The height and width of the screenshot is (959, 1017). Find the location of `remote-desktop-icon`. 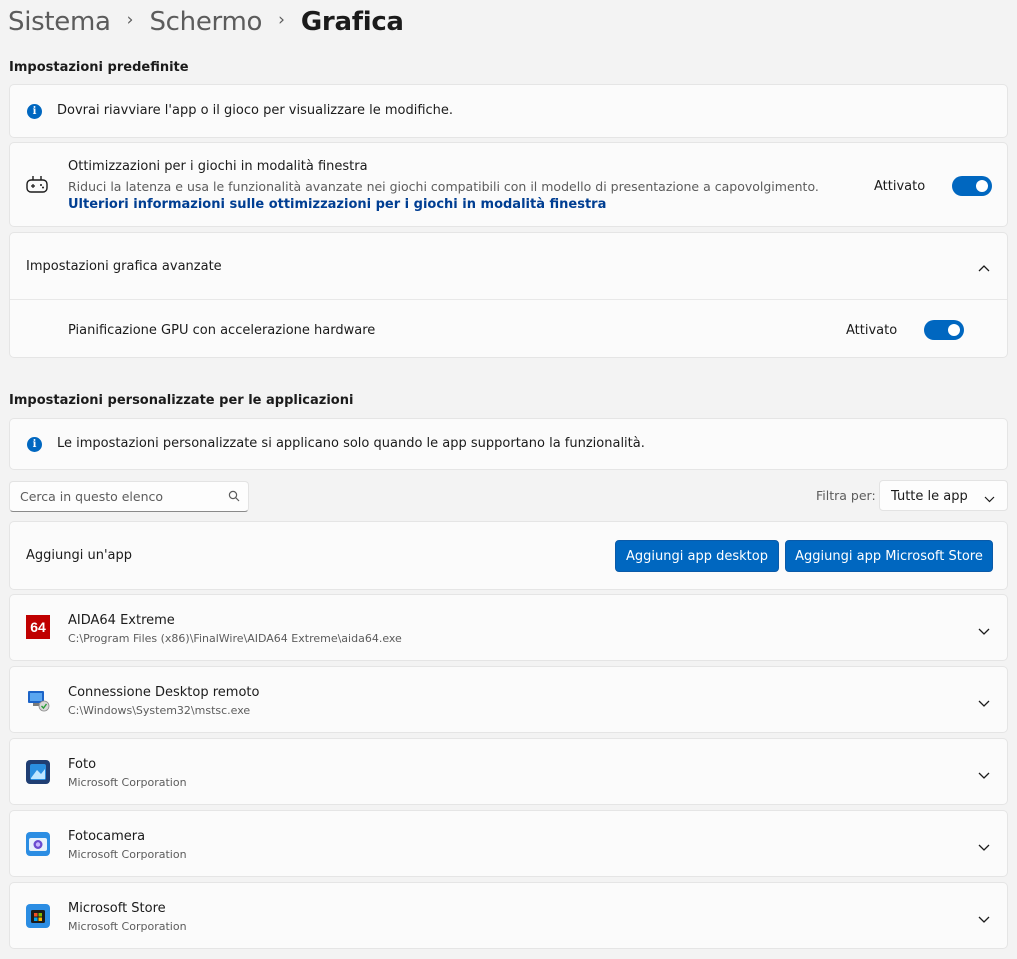

remote-desktop-icon is located at coordinates (39, 702).